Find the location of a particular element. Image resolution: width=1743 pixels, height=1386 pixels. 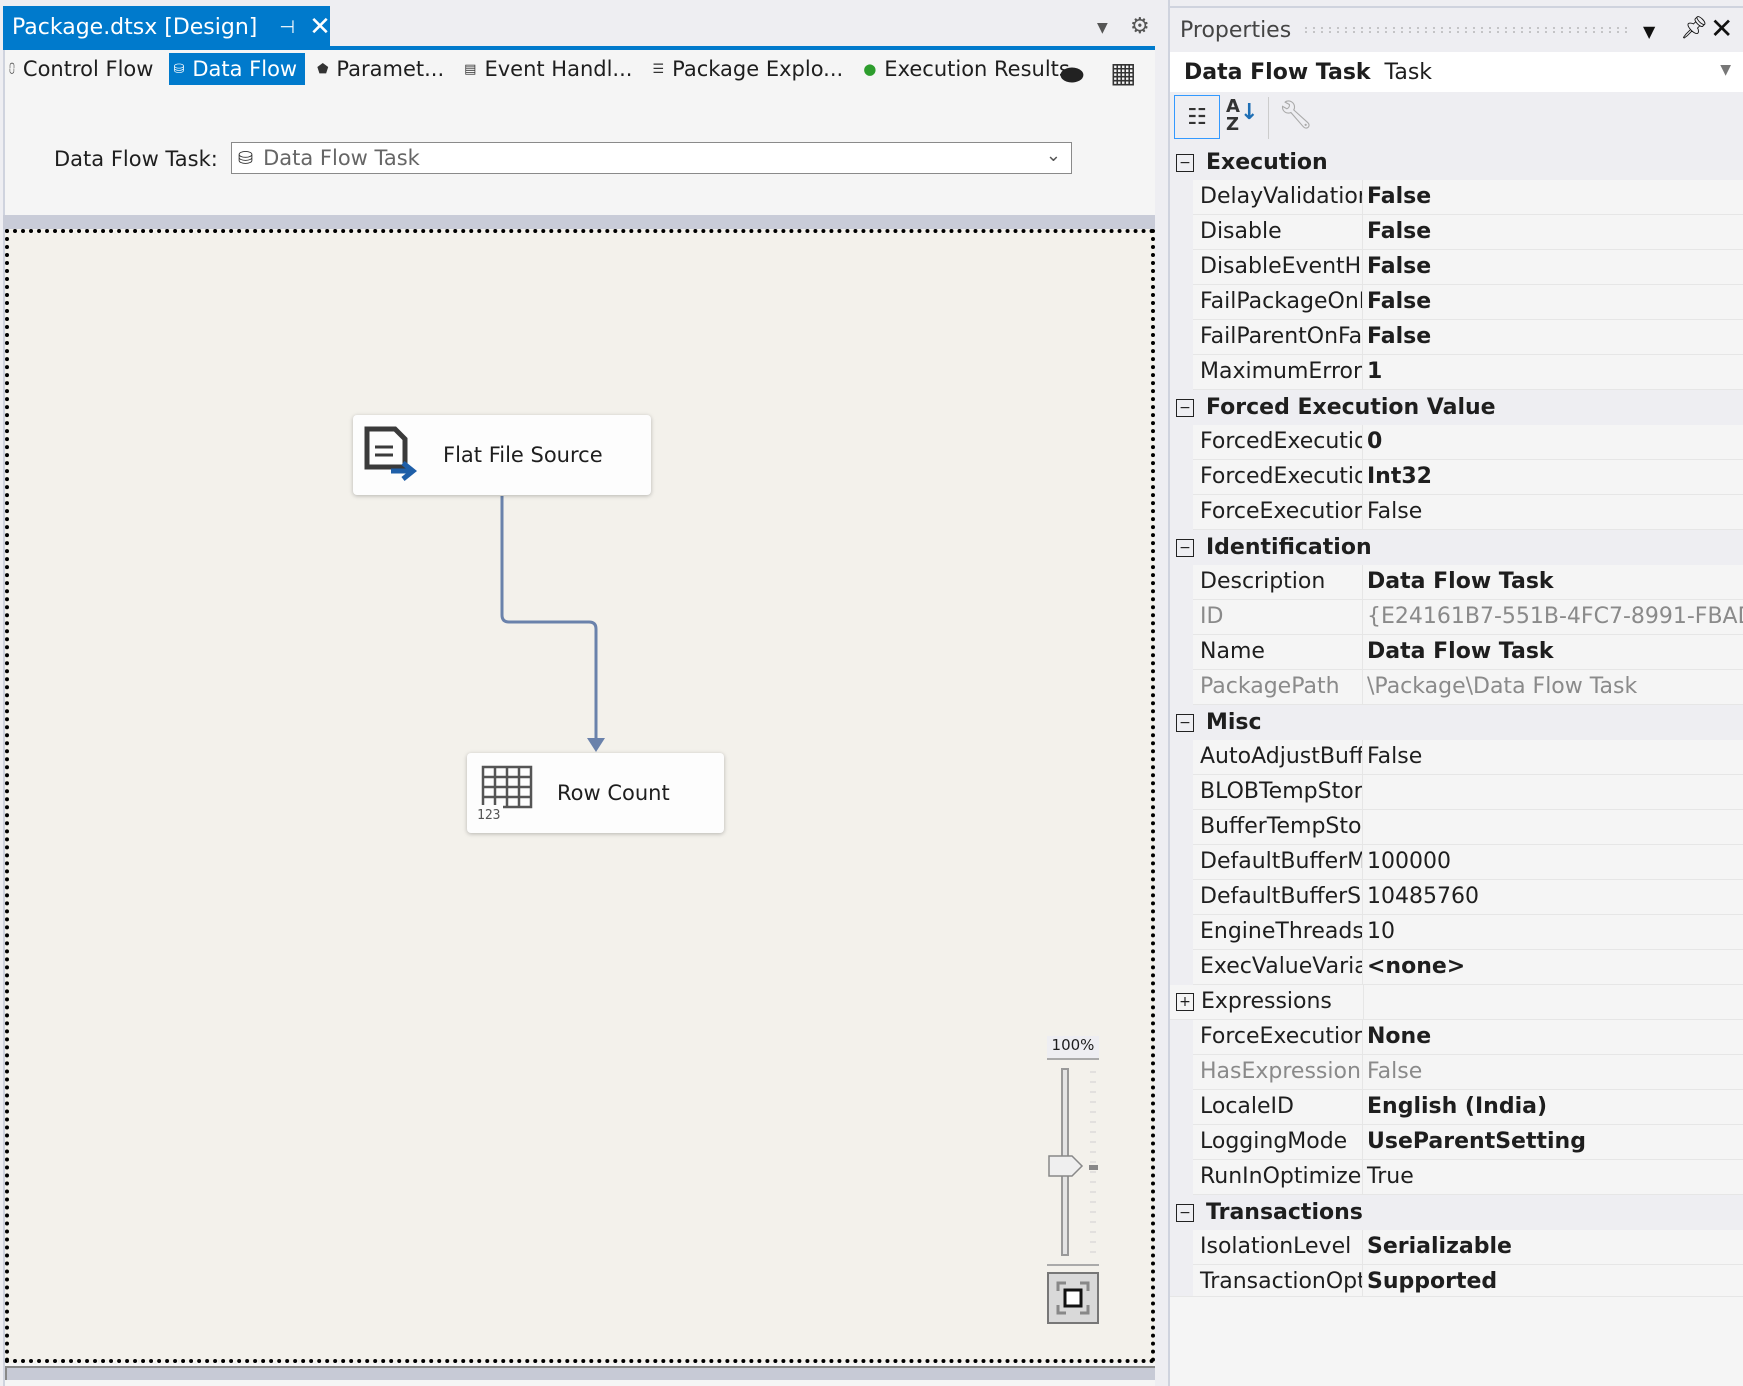

property-row: ForceExecutionVaFalse is located at coordinates (1468, 512).